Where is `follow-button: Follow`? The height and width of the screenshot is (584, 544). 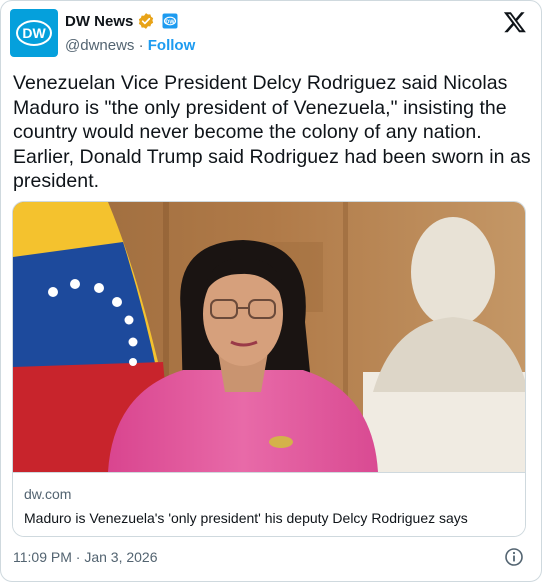
follow-button: Follow is located at coordinates (172, 45).